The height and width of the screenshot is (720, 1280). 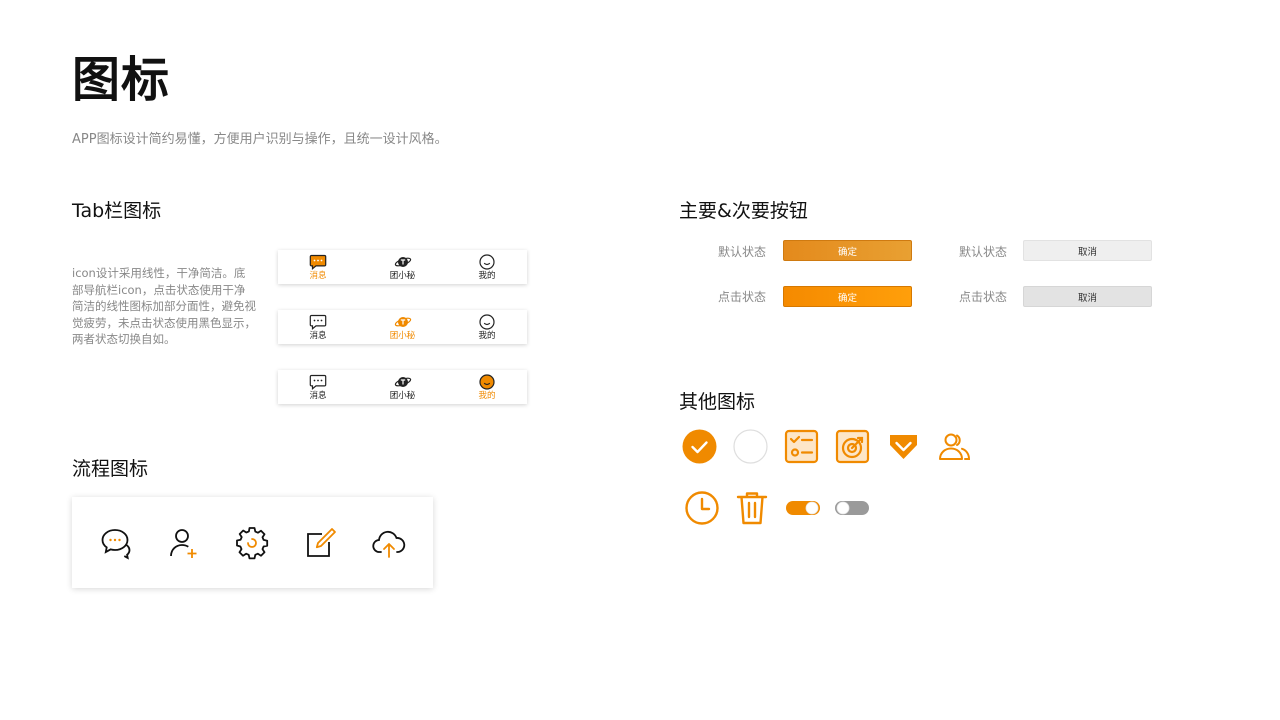 I want to click on tabbar-state-assistant: 消息 团小秘 我的, so click(x=402, y=327).